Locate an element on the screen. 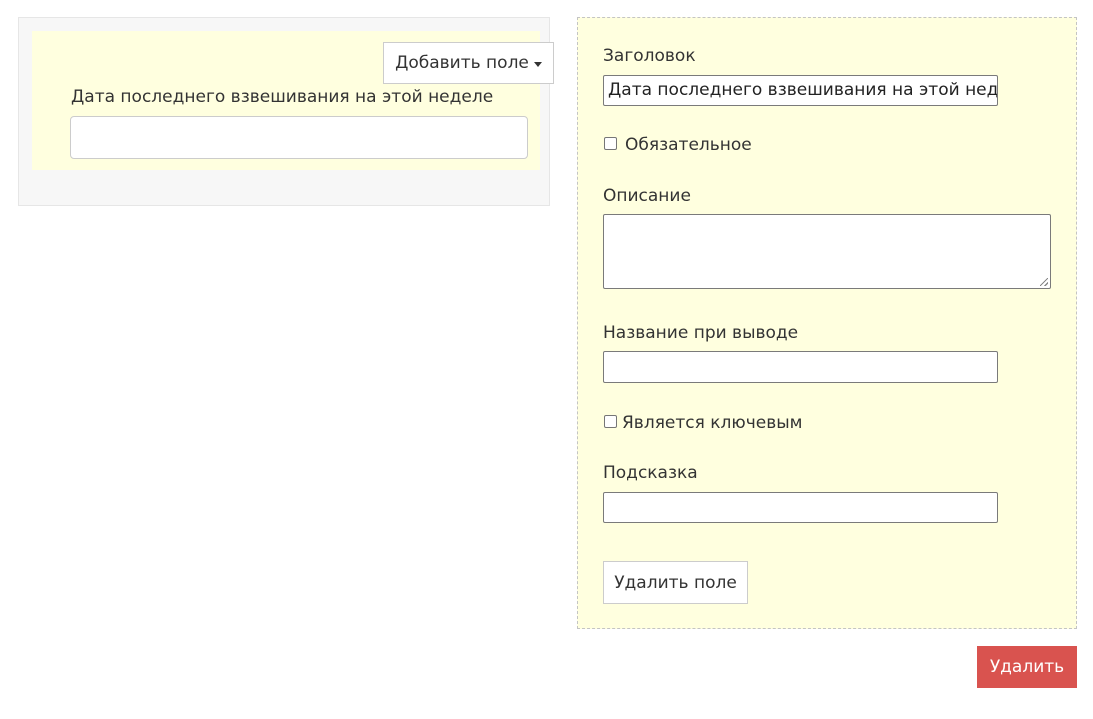  required-checkbox is located at coordinates (610, 143).